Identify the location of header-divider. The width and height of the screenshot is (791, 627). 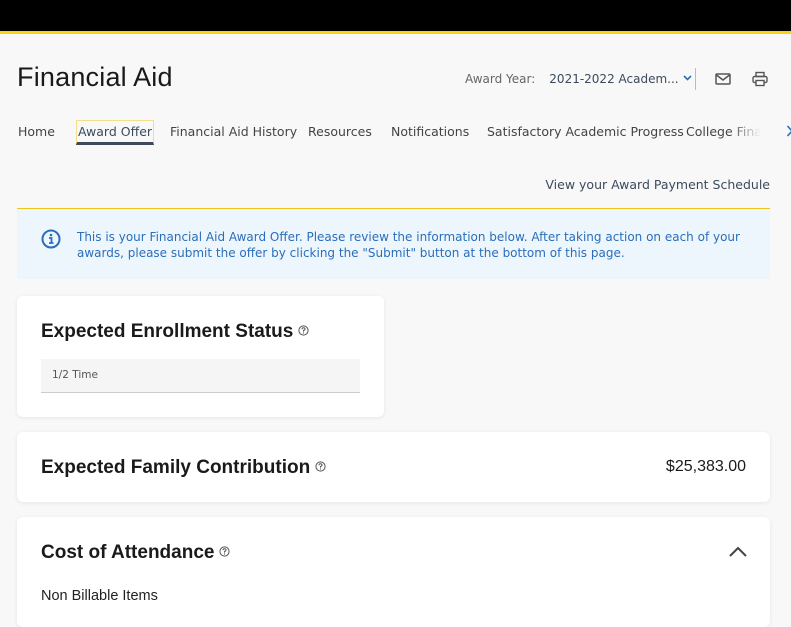
(695, 79).